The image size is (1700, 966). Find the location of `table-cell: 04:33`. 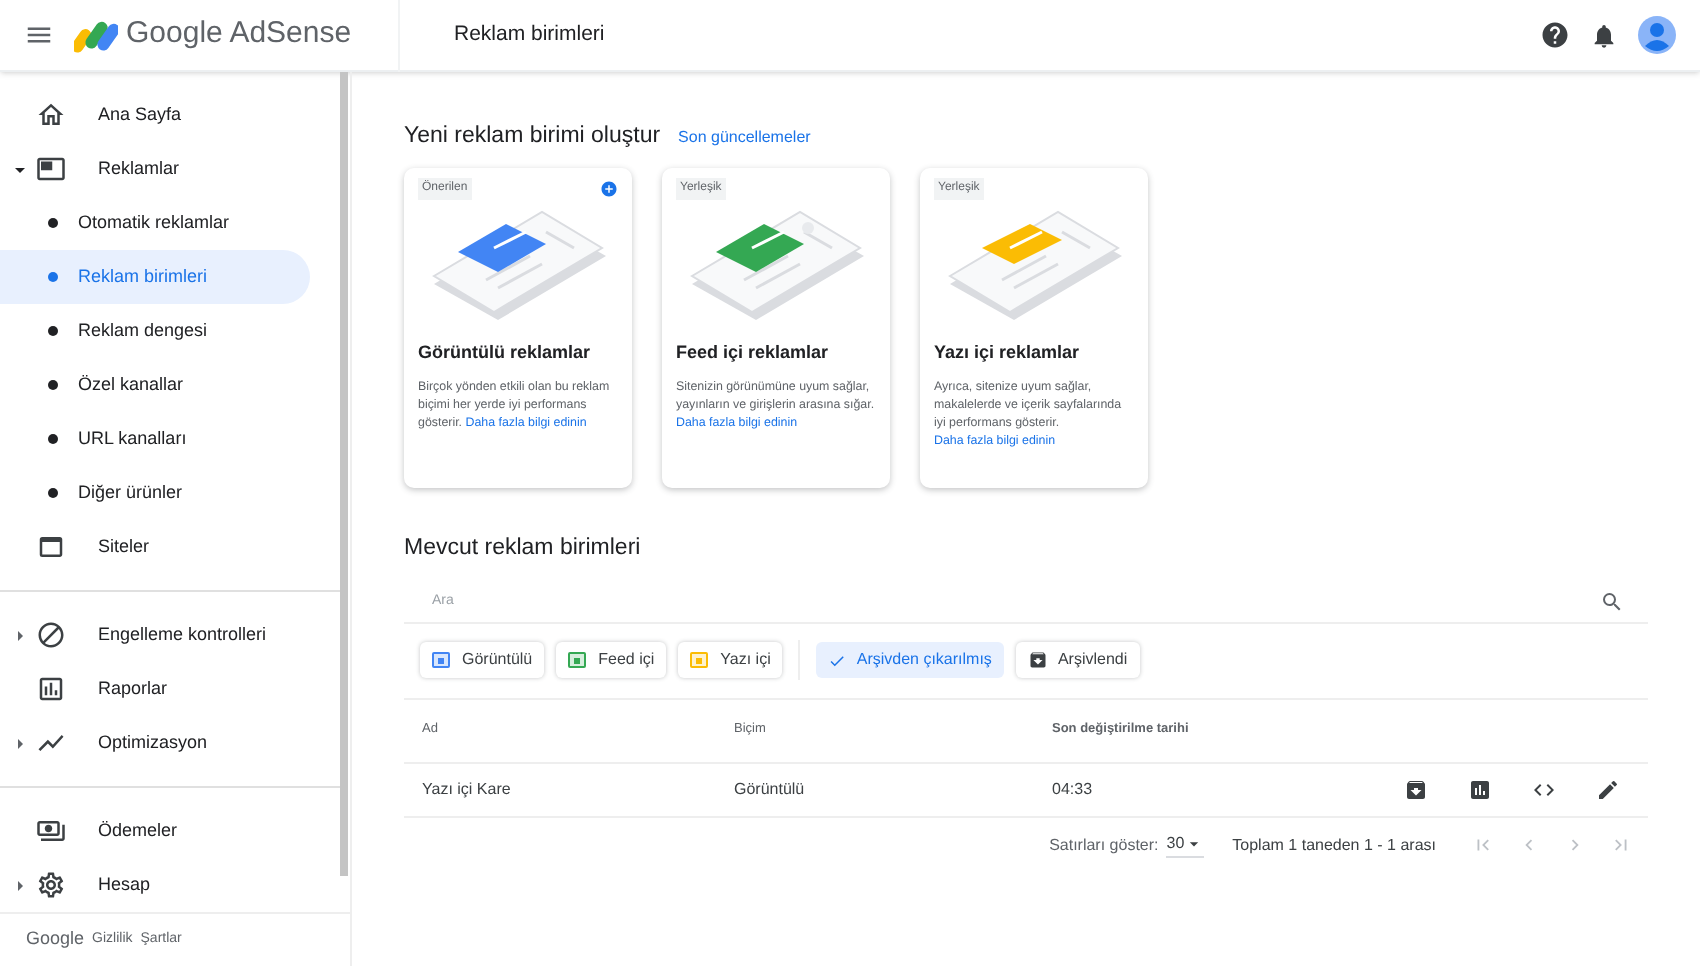

table-cell: 04:33 is located at coordinates (1072, 789).